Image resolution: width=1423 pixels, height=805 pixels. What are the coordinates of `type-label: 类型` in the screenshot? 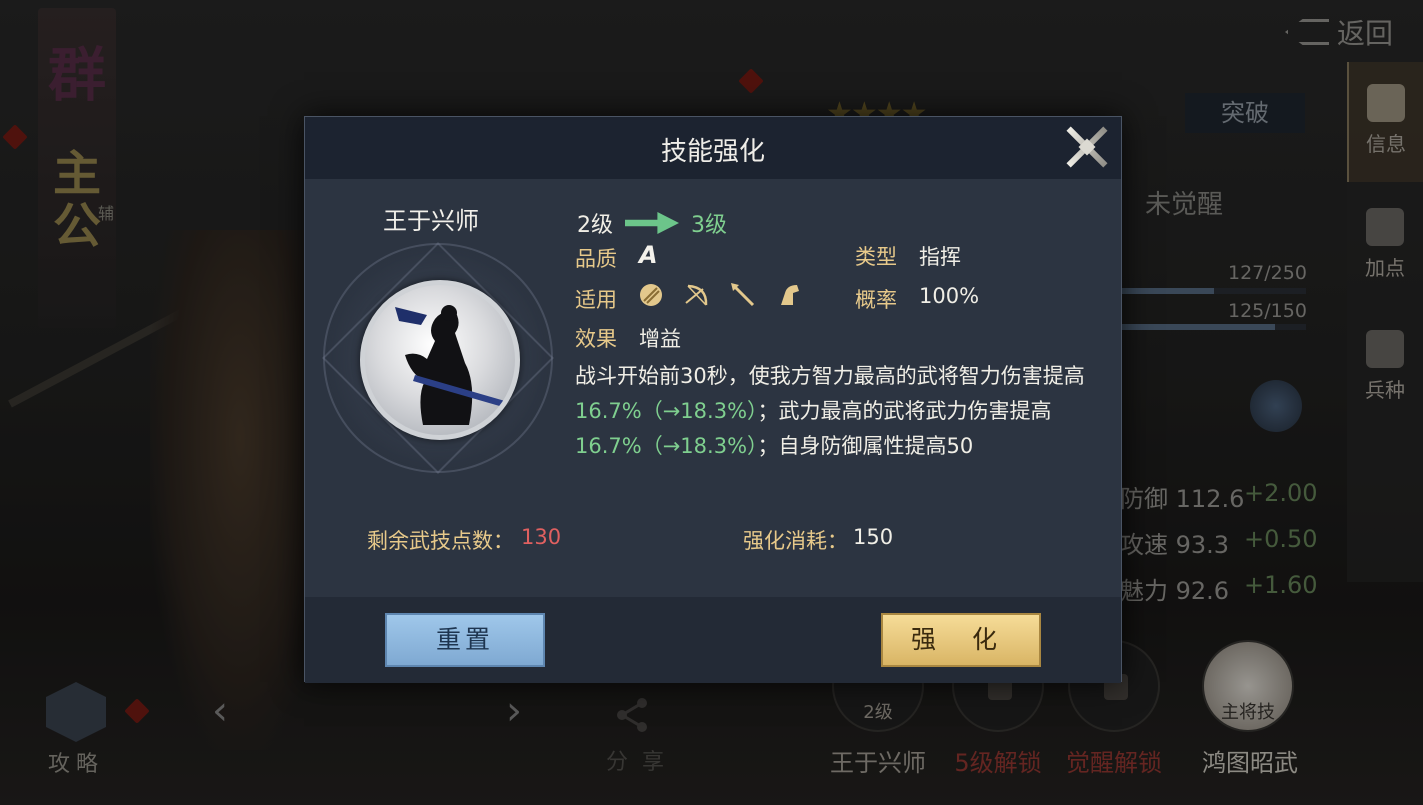 It's located at (876, 257).